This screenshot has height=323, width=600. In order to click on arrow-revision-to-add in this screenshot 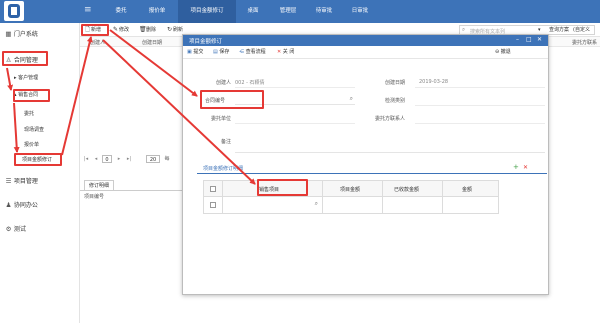, I will do `click(77, 96)`.